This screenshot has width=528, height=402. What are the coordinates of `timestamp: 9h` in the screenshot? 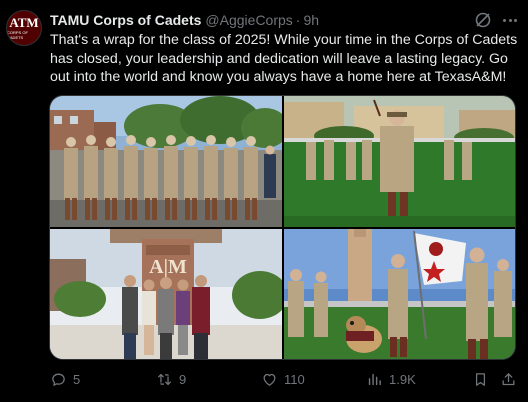 It's located at (311, 20).